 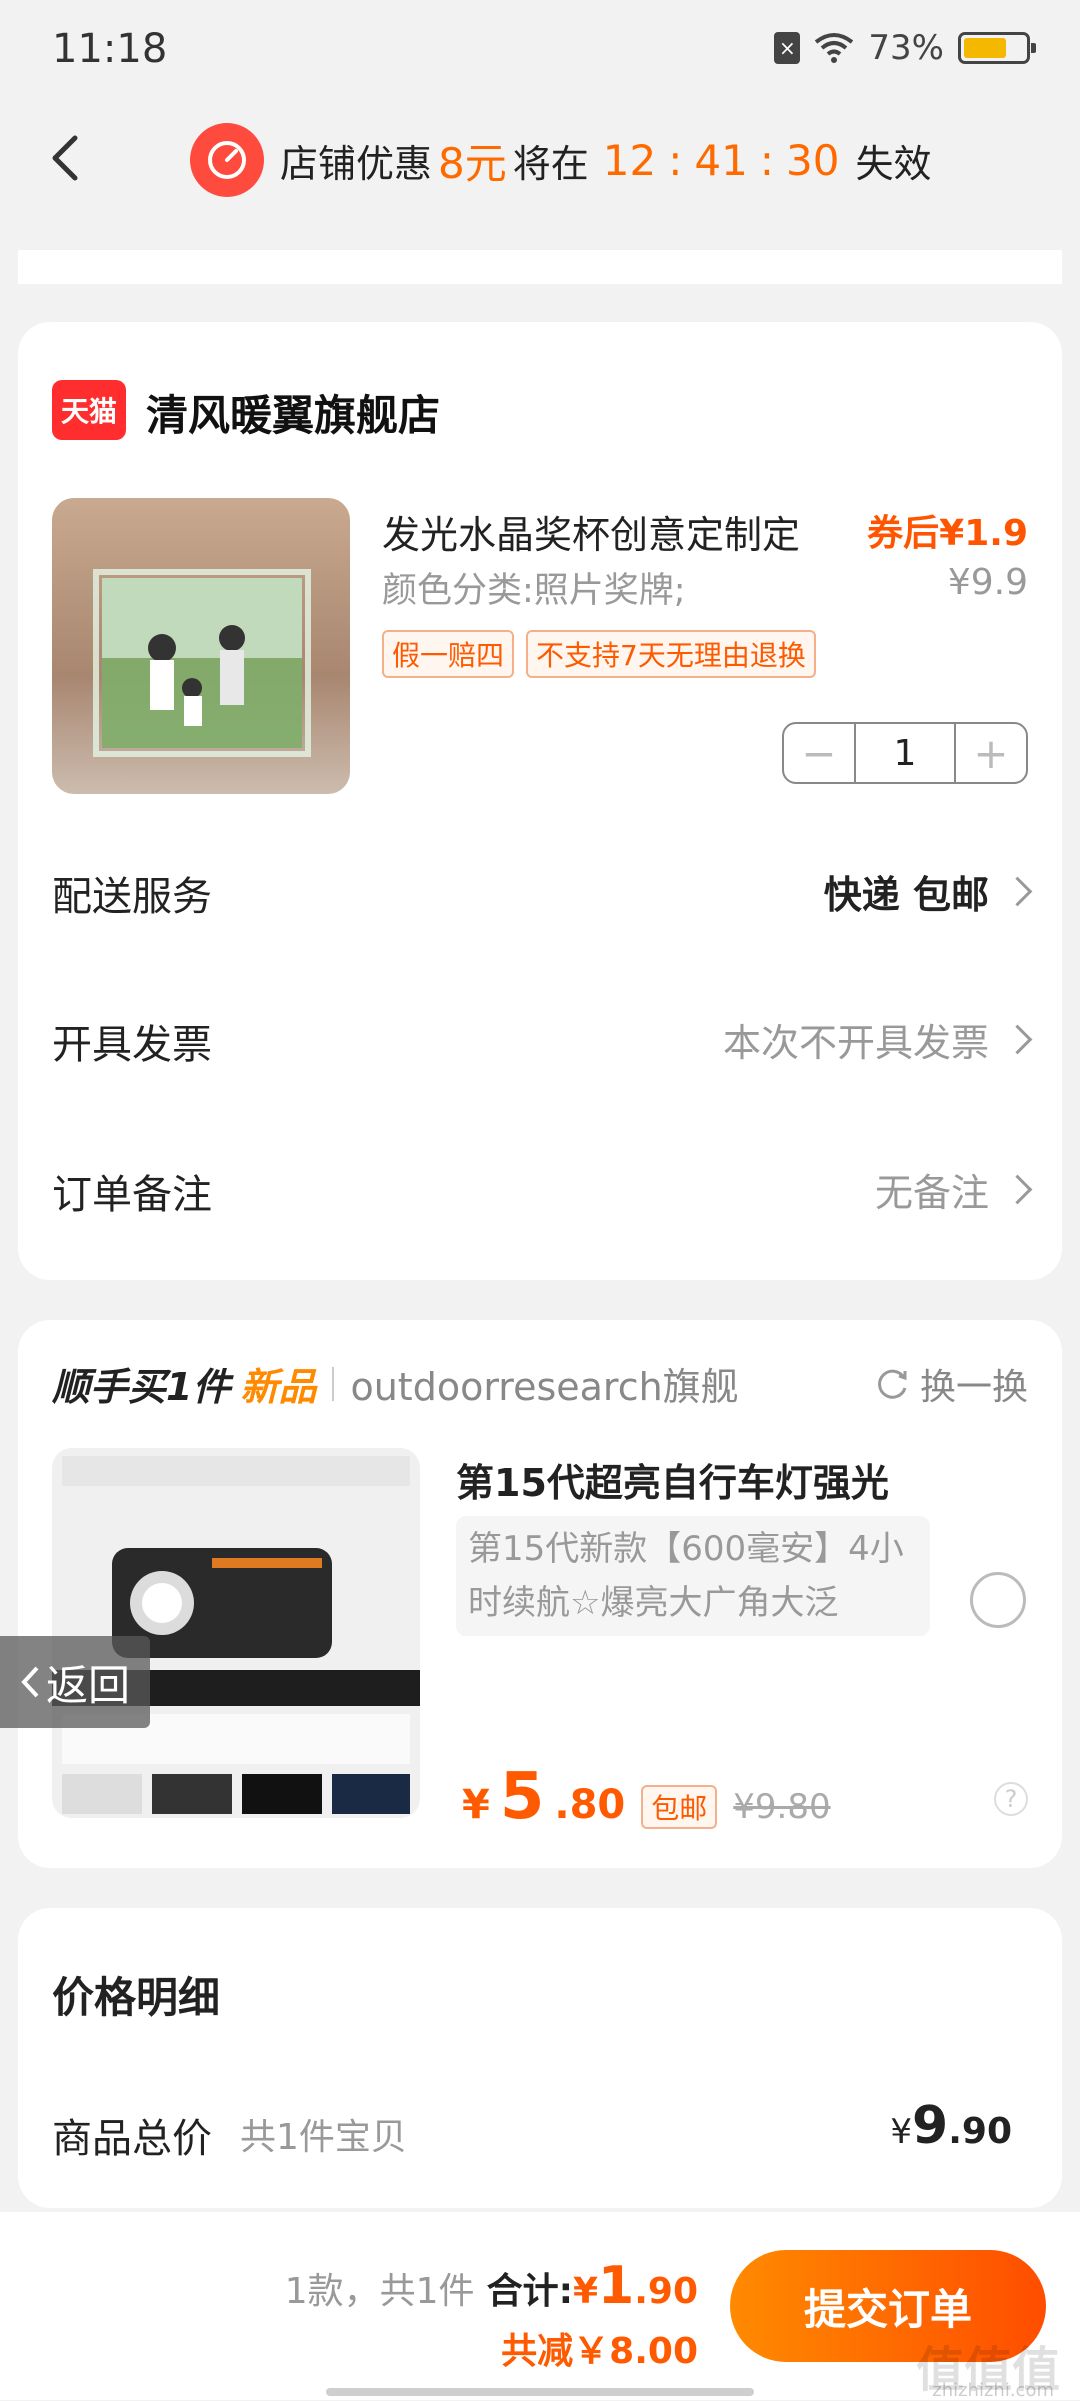 What do you see at coordinates (132, 897) in the screenshot?
I see `delivery-label: 配送服务` at bounding box center [132, 897].